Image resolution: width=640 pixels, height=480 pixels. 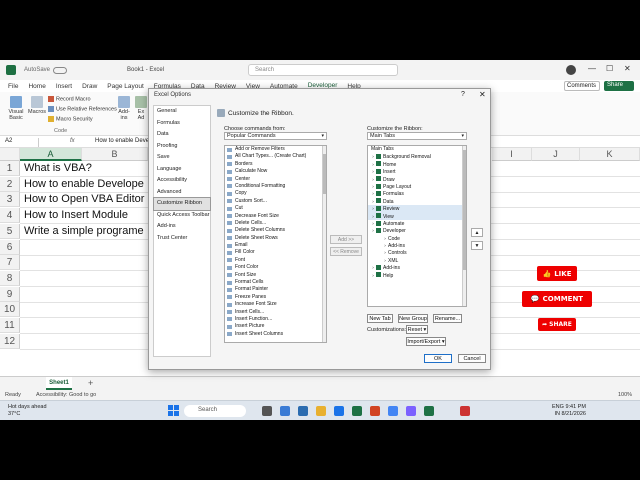 What do you see at coordinates (324, 244) in the screenshot?
I see `commands-scrollbar` at bounding box center [324, 244].